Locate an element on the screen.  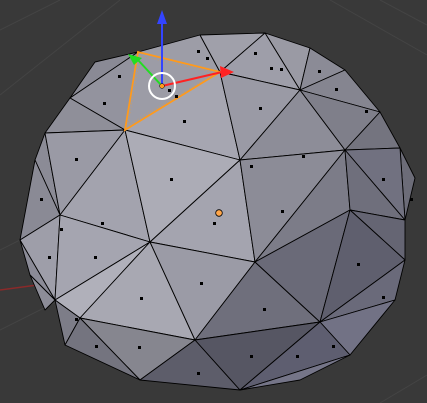
object-origin is located at coordinates (219, 213).